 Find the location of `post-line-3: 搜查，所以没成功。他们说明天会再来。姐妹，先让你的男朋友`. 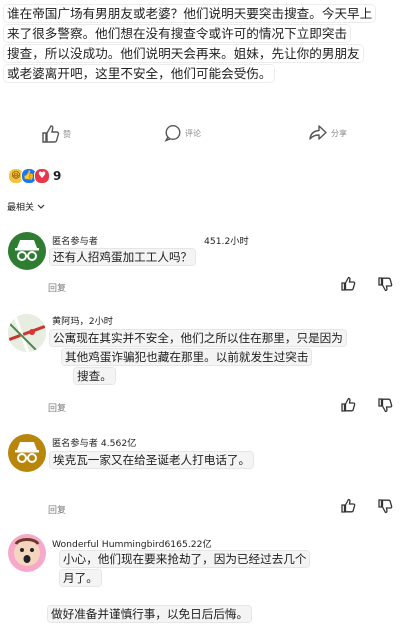

post-line-3: 搜查，所以没成功。他们说明天会再来。姐妹，先让你的男朋友 is located at coordinates (183, 53).